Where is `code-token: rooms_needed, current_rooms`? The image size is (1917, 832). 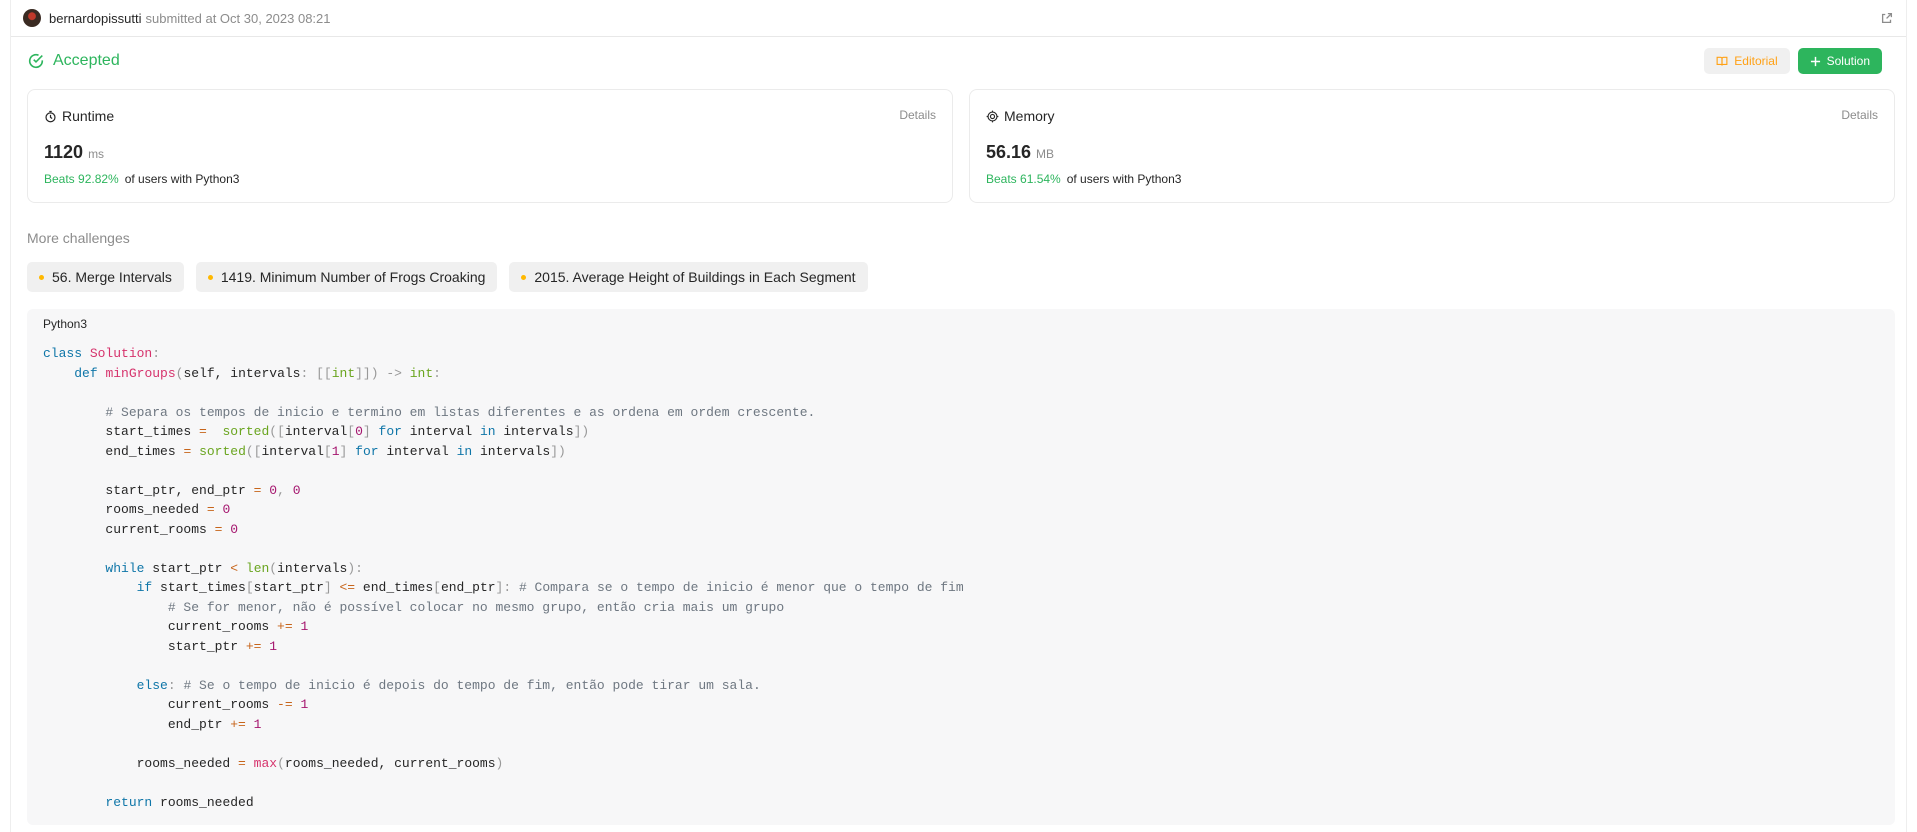
code-token: rooms_needed, current_rooms is located at coordinates (390, 763).